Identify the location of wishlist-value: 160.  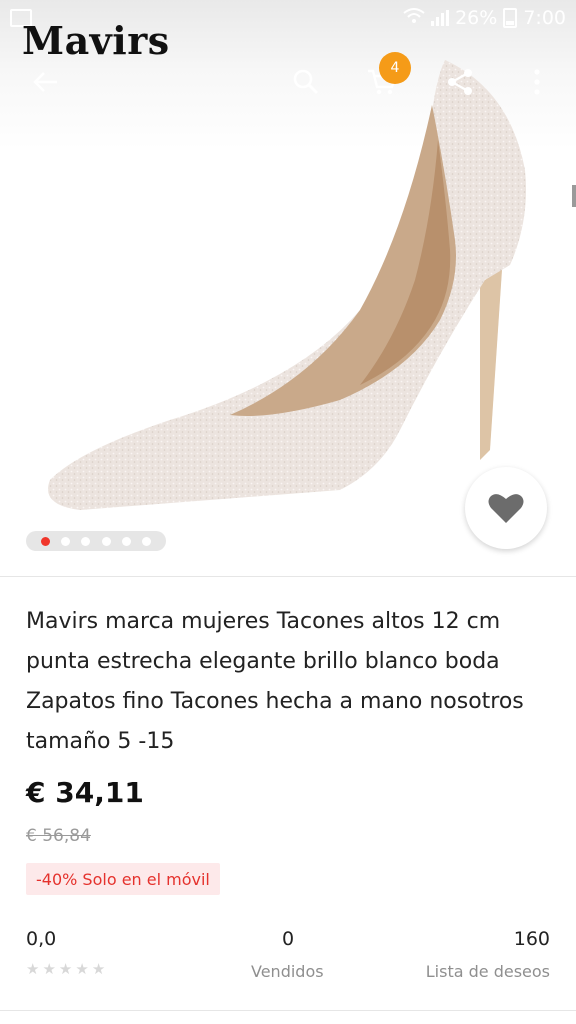
(531, 939).